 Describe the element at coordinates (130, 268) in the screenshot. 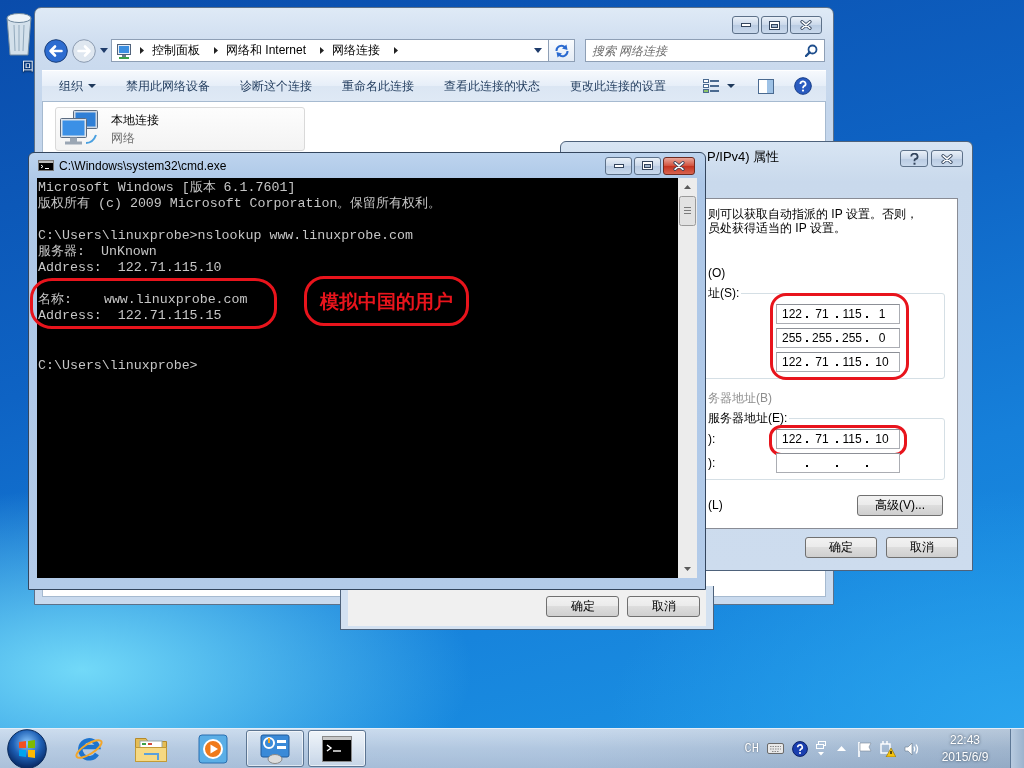

I see `console-line: Address: 122.71.115.10` at that location.